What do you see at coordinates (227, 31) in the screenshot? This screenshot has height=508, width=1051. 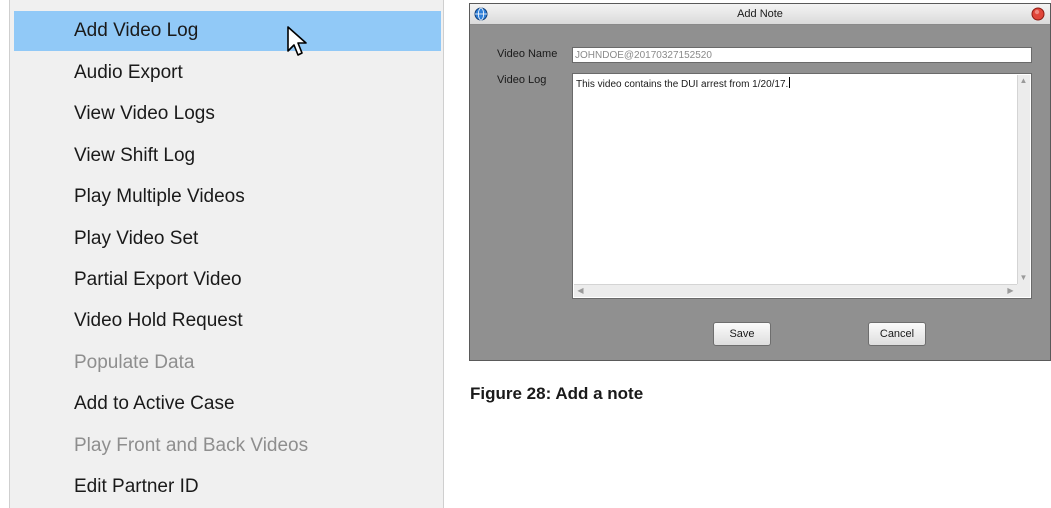 I see `menu-item-add-video-log: Add Video Log` at bounding box center [227, 31].